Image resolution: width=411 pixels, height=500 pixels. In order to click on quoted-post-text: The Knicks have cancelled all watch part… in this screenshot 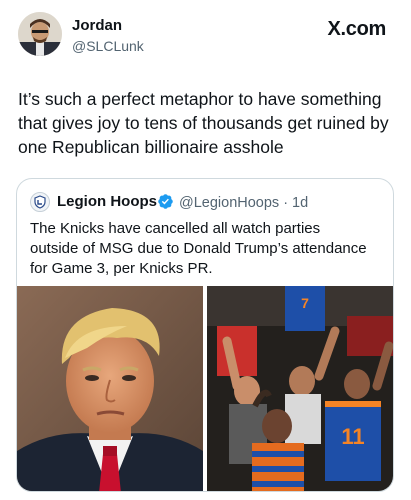, I will do `click(198, 248)`.